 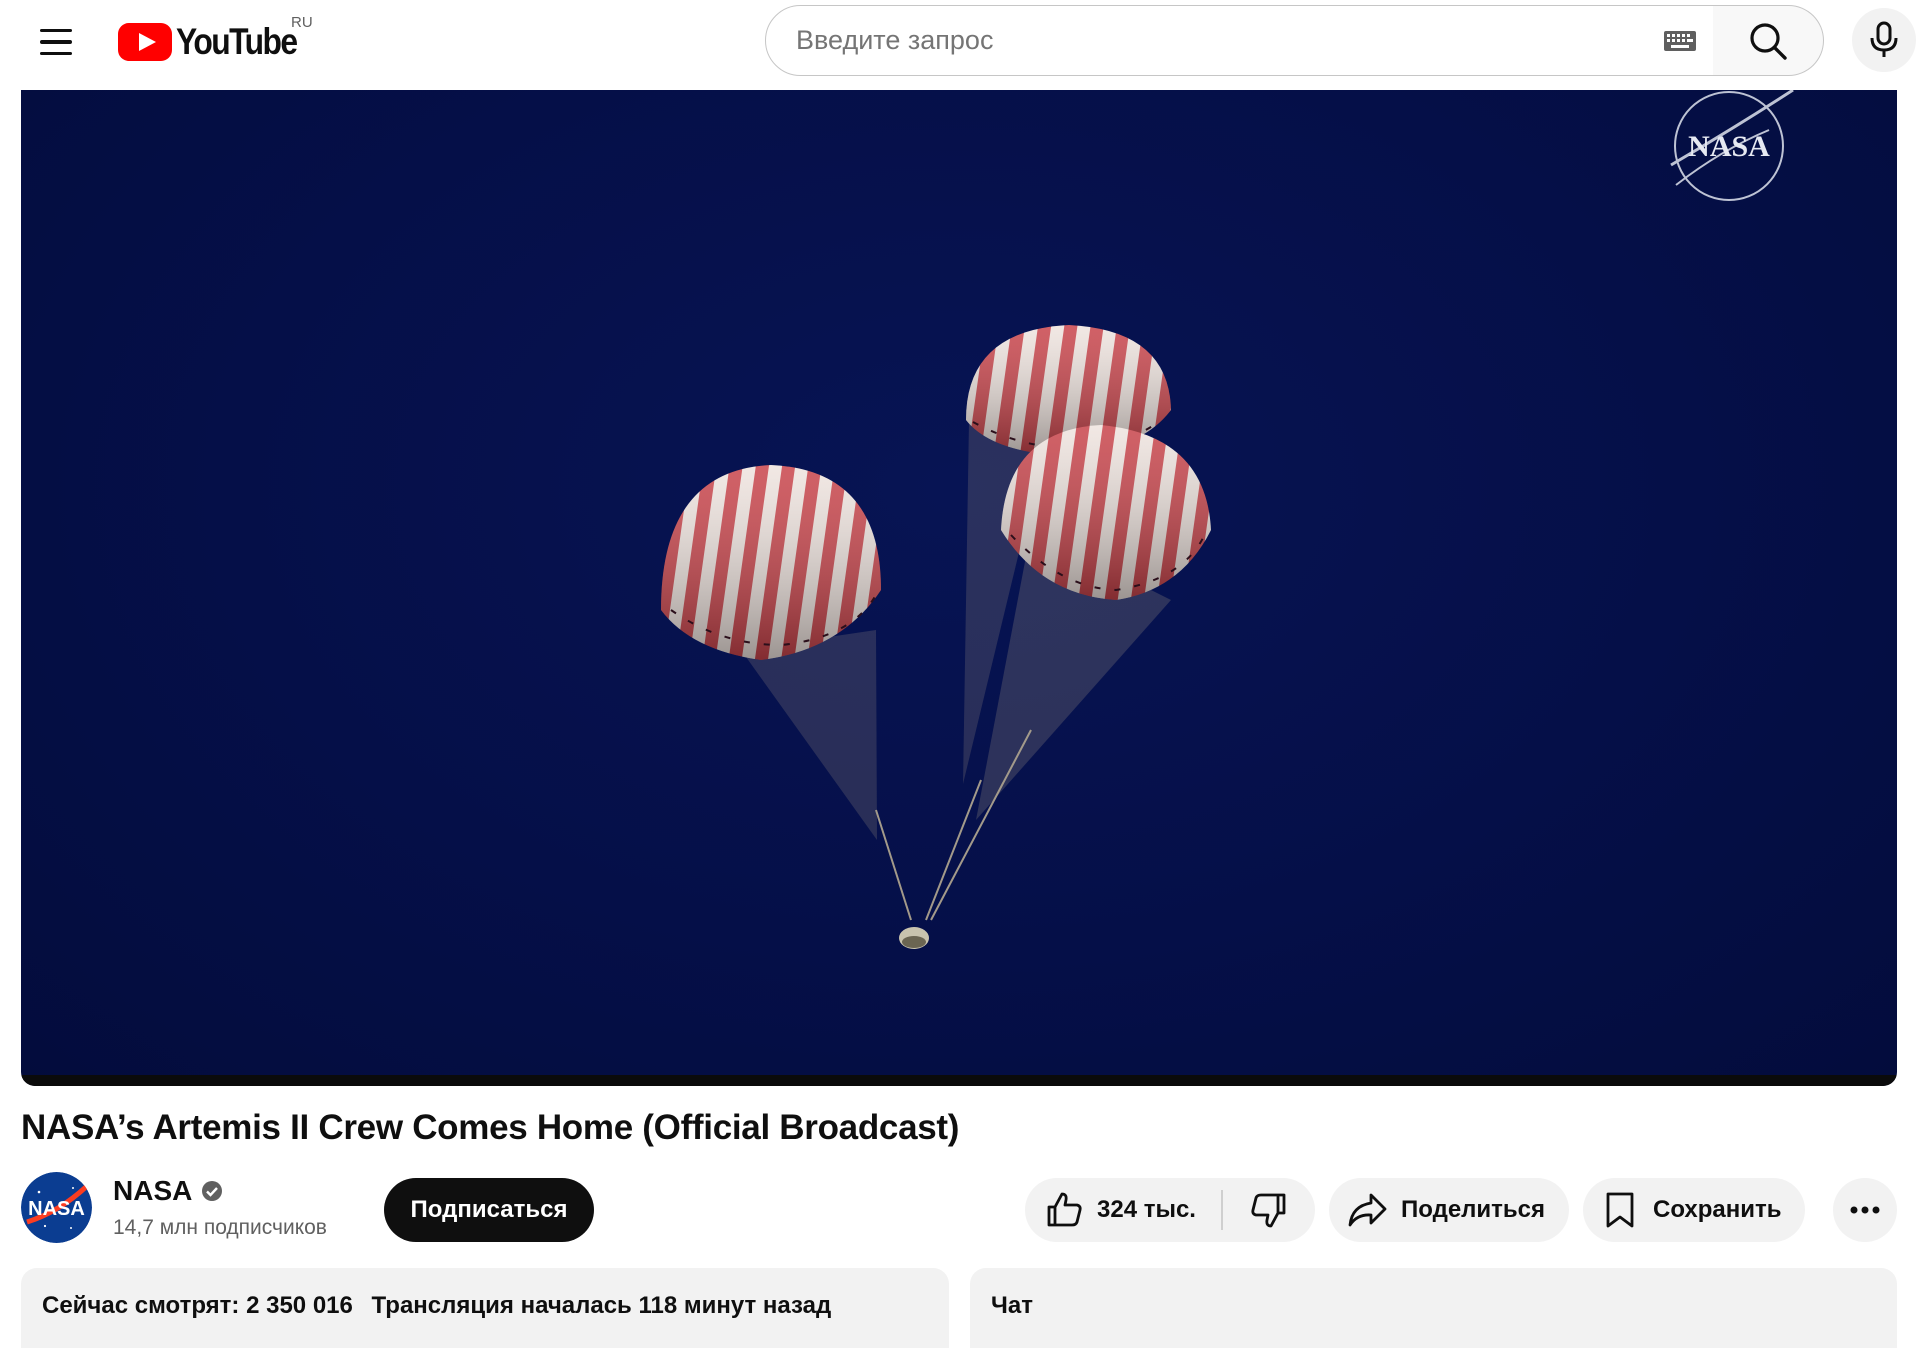 What do you see at coordinates (601, 1305) in the screenshot?
I see `stream-start-time: Трансляция началась 118 минут назад` at bounding box center [601, 1305].